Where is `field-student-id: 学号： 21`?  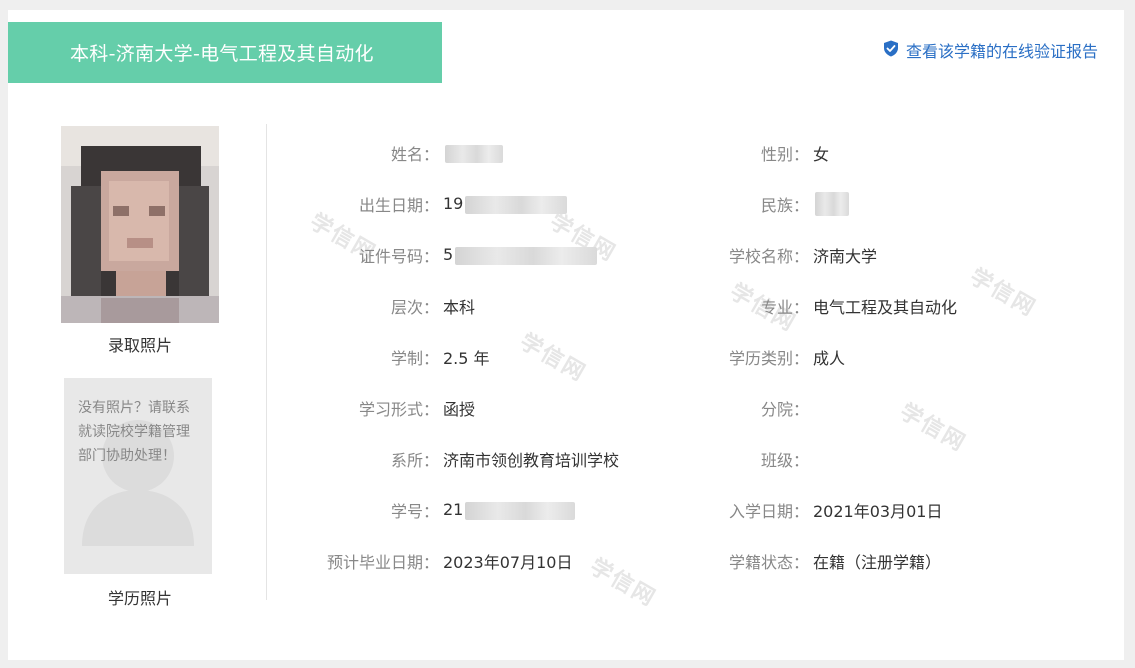 field-student-id: 学号： 21 is located at coordinates (427, 510).